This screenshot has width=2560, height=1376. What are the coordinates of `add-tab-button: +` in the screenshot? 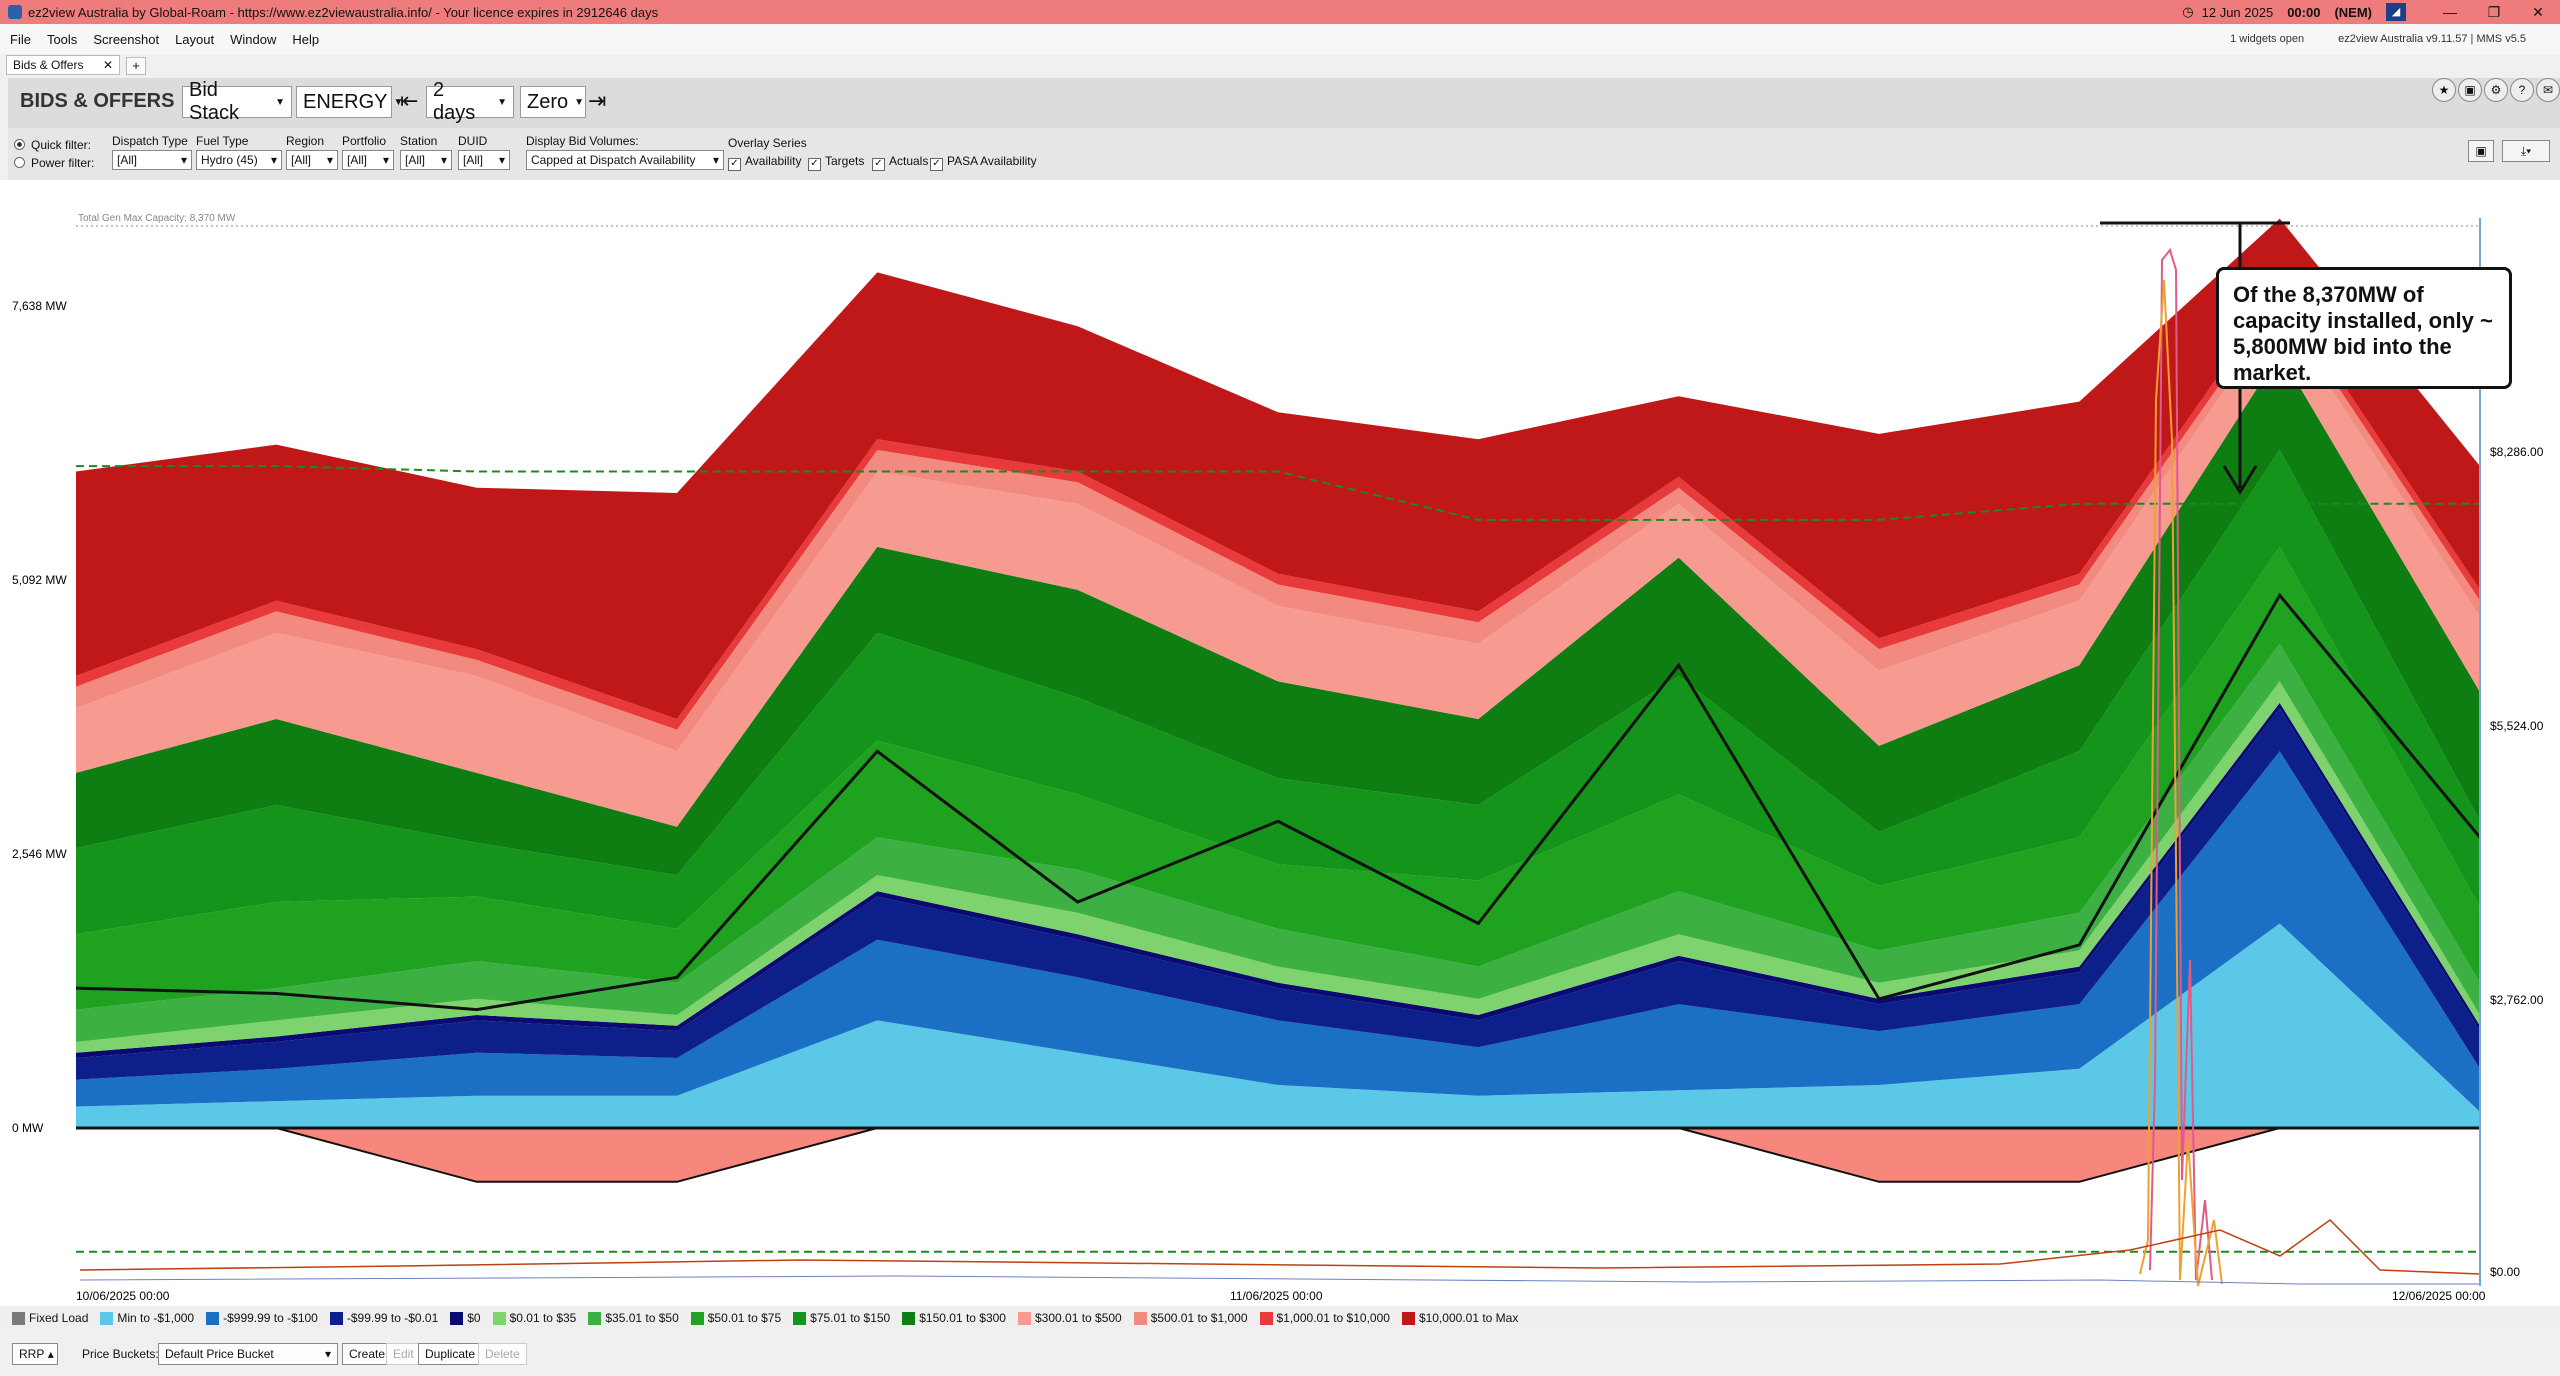 It's located at (136, 66).